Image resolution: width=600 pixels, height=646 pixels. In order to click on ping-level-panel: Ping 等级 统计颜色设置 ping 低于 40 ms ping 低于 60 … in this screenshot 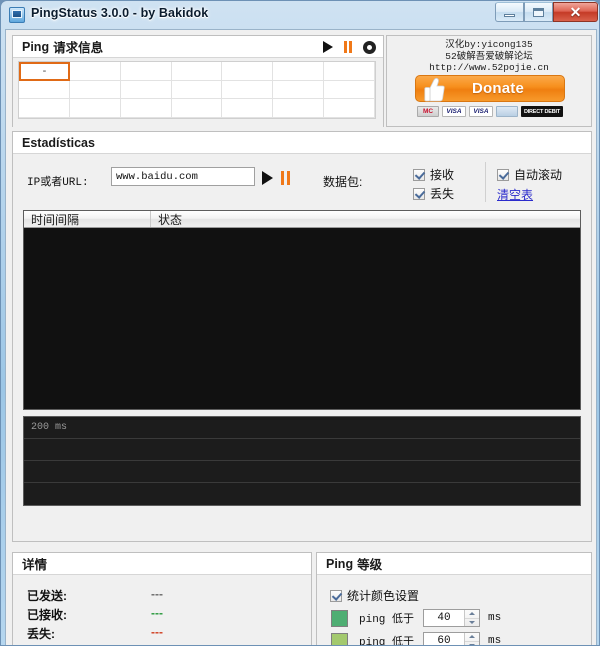, I will do `click(454, 599)`.